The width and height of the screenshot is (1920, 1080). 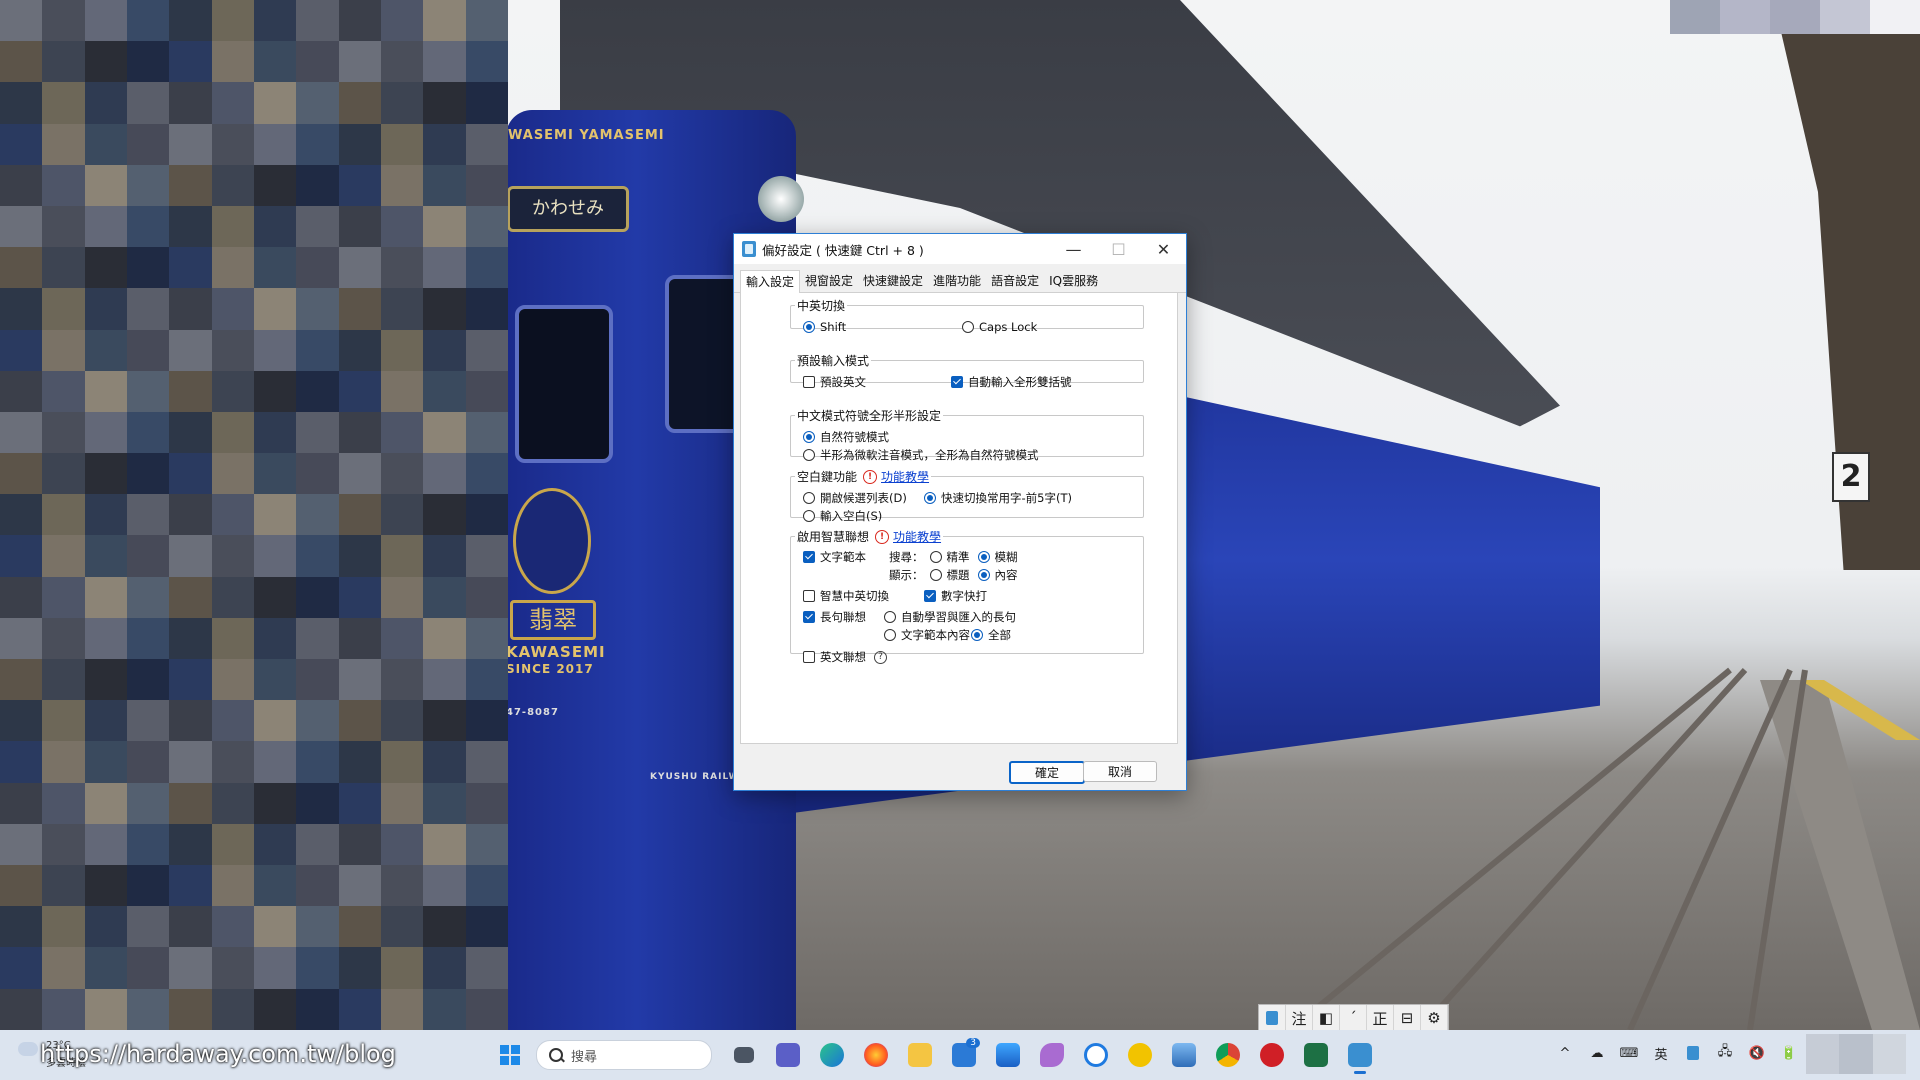 What do you see at coordinates (870, 476) in the screenshot?
I see `warning-icon: !` at bounding box center [870, 476].